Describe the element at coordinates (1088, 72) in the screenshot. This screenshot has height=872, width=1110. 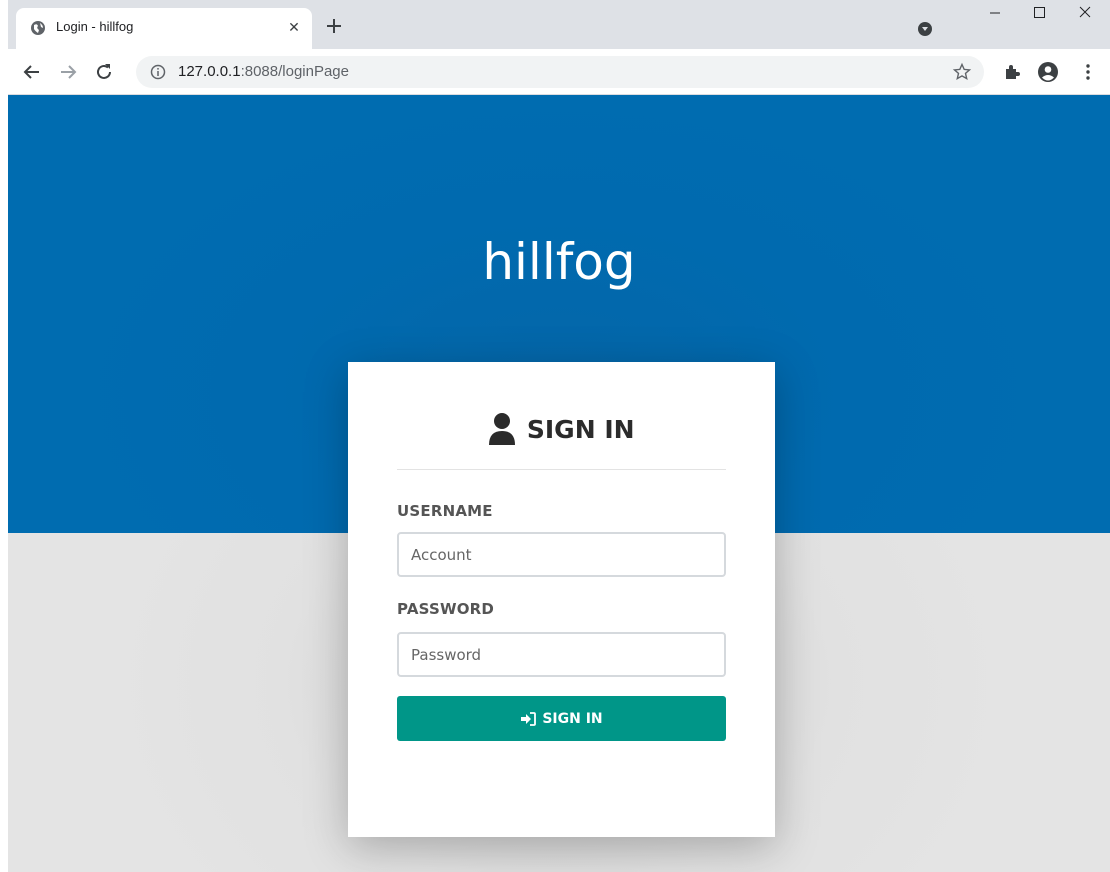
I see `more-menu-icon` at that location.